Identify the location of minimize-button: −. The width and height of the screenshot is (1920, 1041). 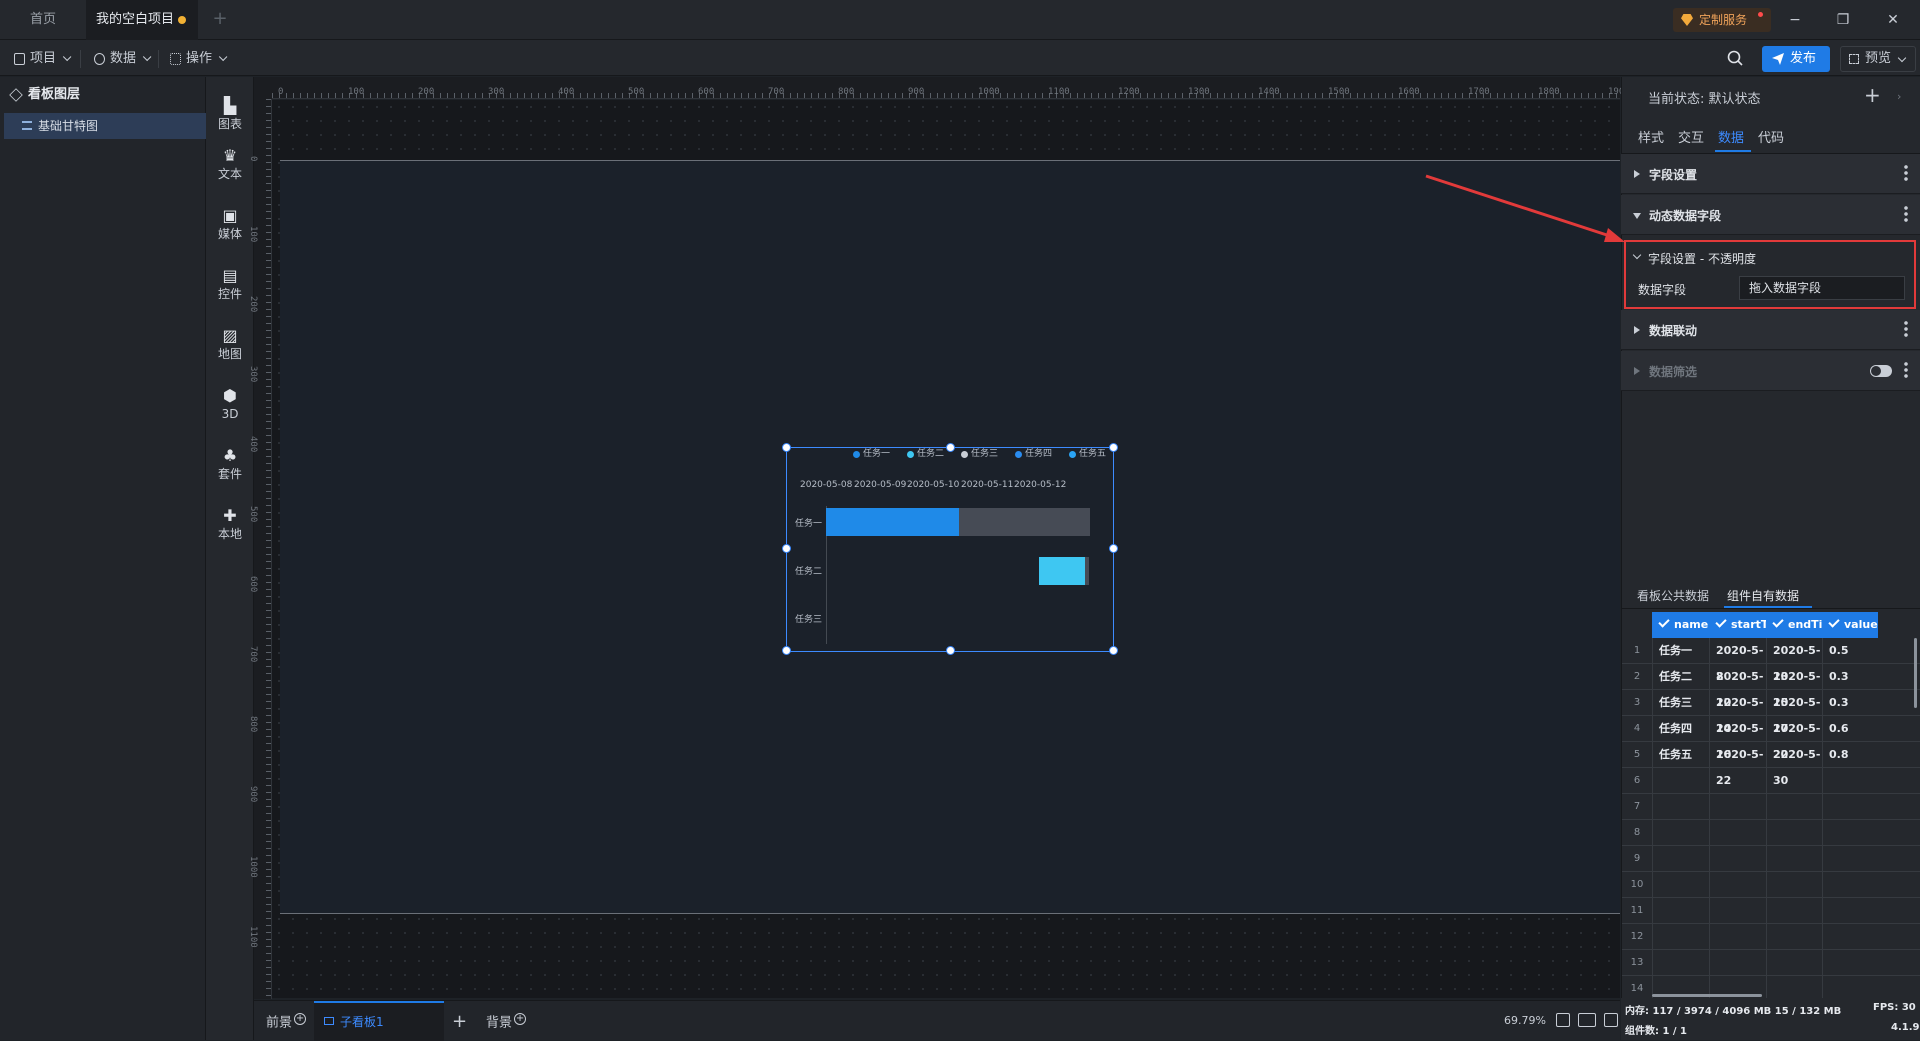
(1795, 20).